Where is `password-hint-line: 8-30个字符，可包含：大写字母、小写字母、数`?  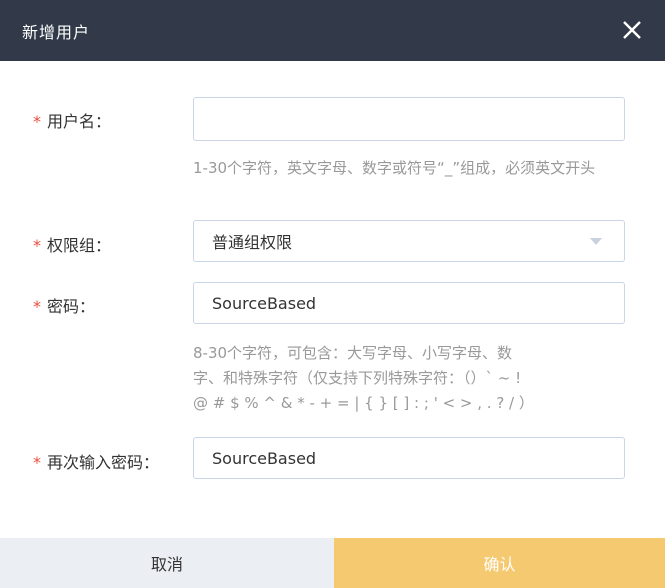
password-hint-line: 8-30个字符，可包含：大写字母、小写字母、数 is located at coordinates (353, 353).